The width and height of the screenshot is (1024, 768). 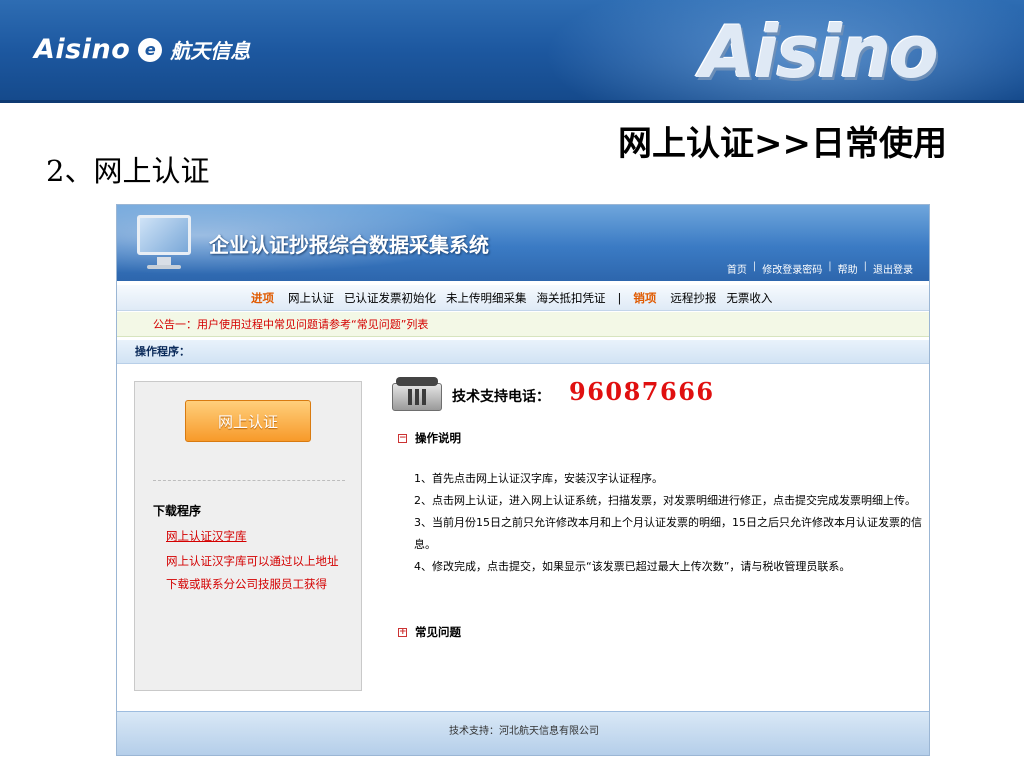 What do you see at coordinates (206, 536) in the screenshot?
I see `download-font-link: 网上认证汉字库` at bounding box center [206, 536].